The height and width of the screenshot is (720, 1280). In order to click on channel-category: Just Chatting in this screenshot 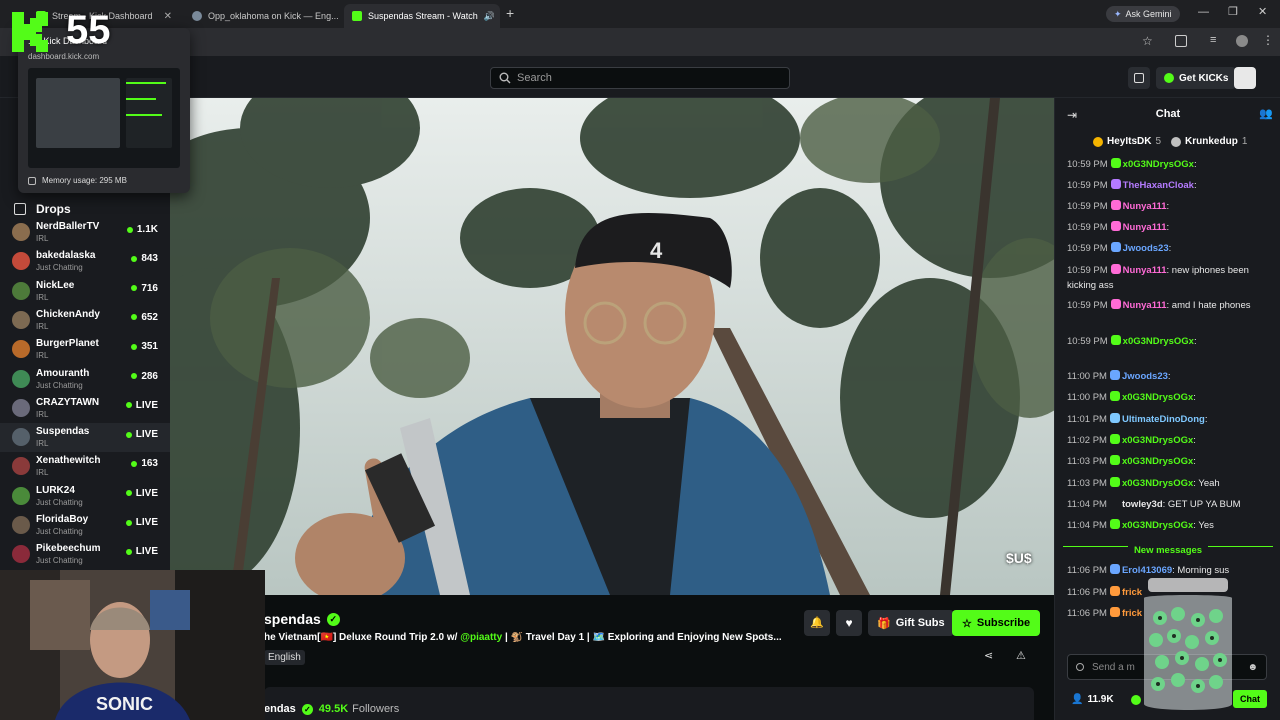, I will do `click(59, 531)`.